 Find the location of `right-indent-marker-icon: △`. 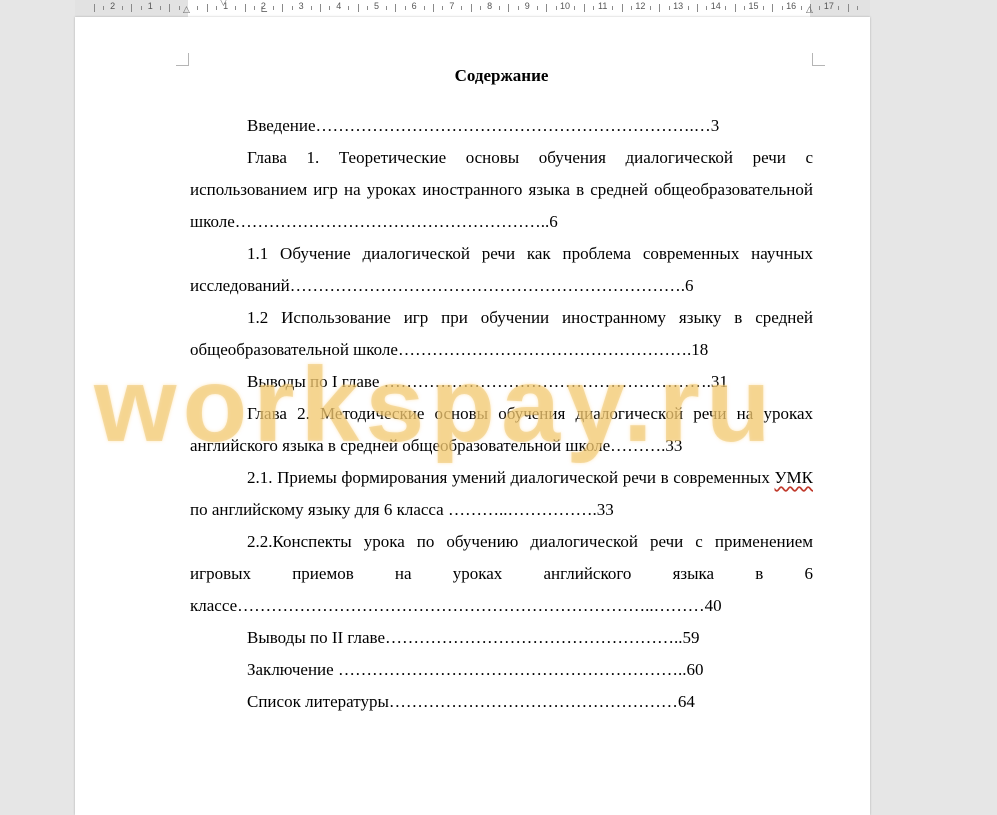

right-indent-marker-icon: △ is located at coordinates (809, 10).